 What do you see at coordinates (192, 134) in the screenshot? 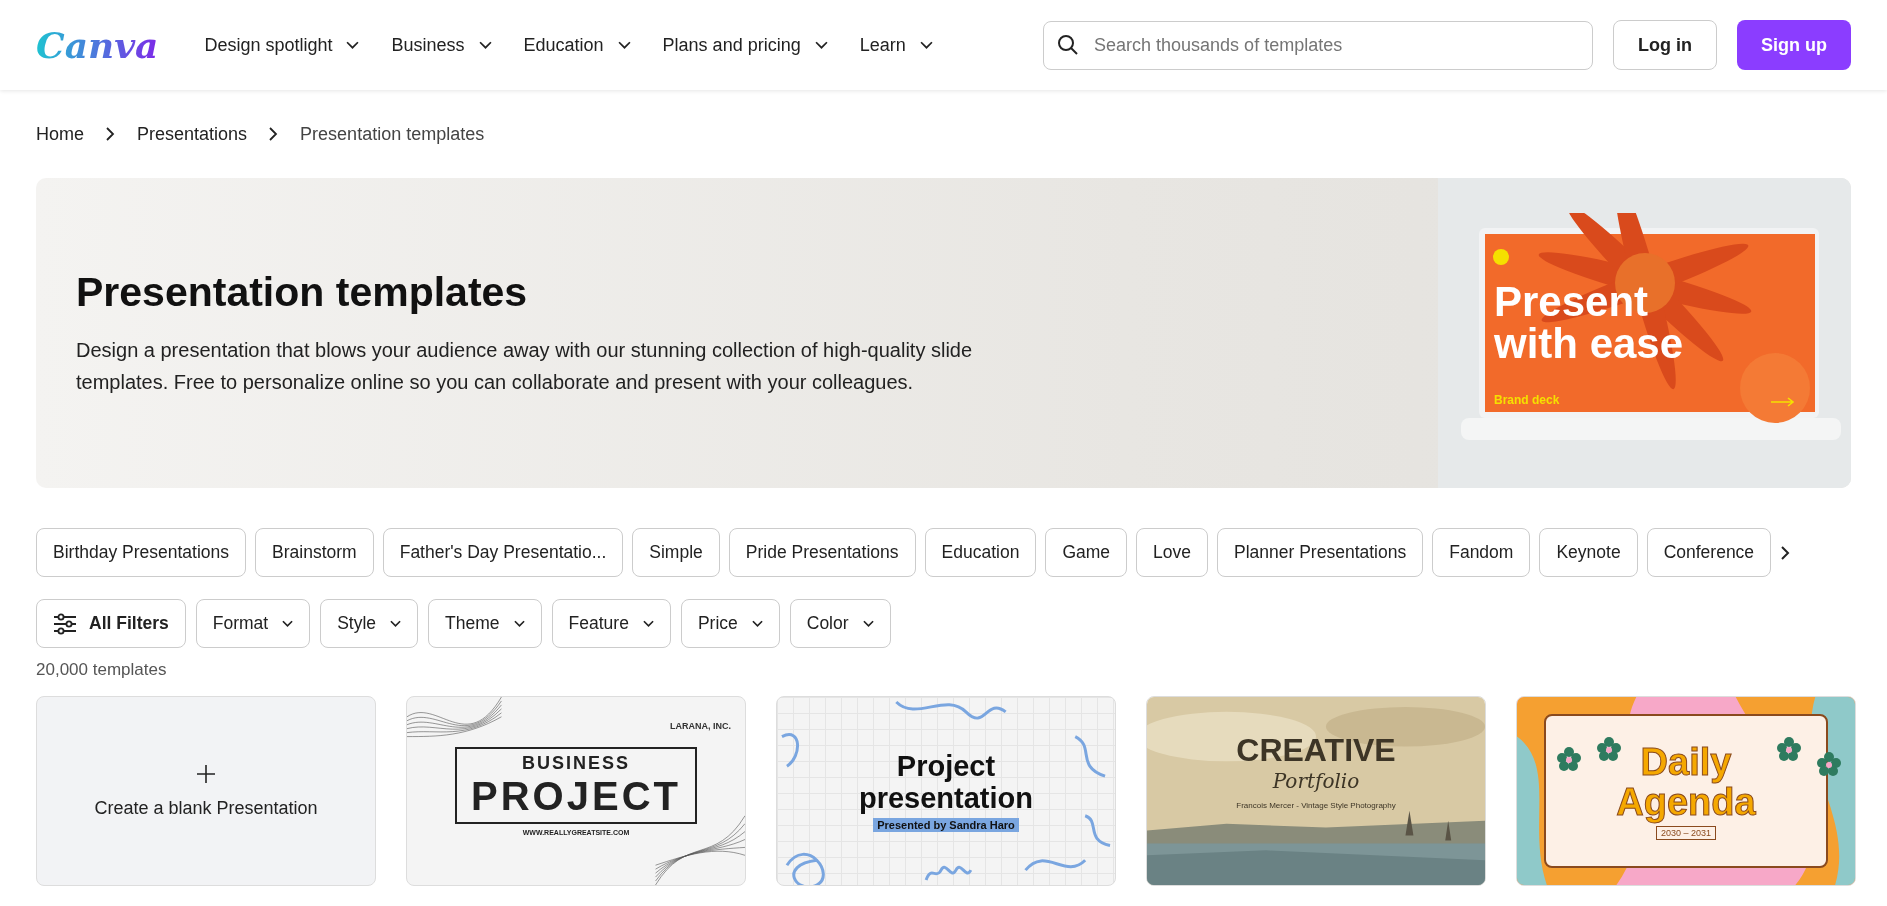
I see `breadcrumb-link: Presentations` at bounding box center [192, 134].